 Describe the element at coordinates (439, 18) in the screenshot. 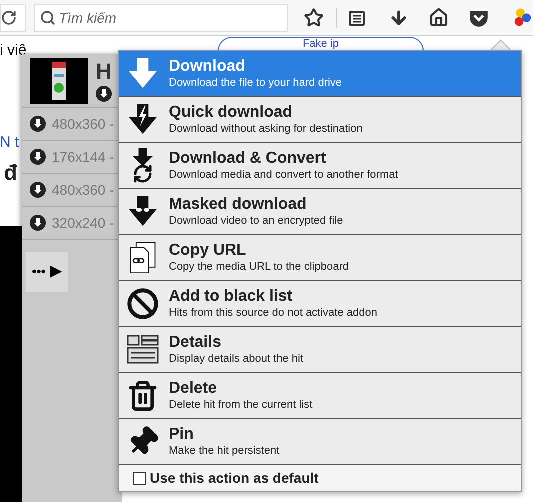

I see `home-icon` at that location.